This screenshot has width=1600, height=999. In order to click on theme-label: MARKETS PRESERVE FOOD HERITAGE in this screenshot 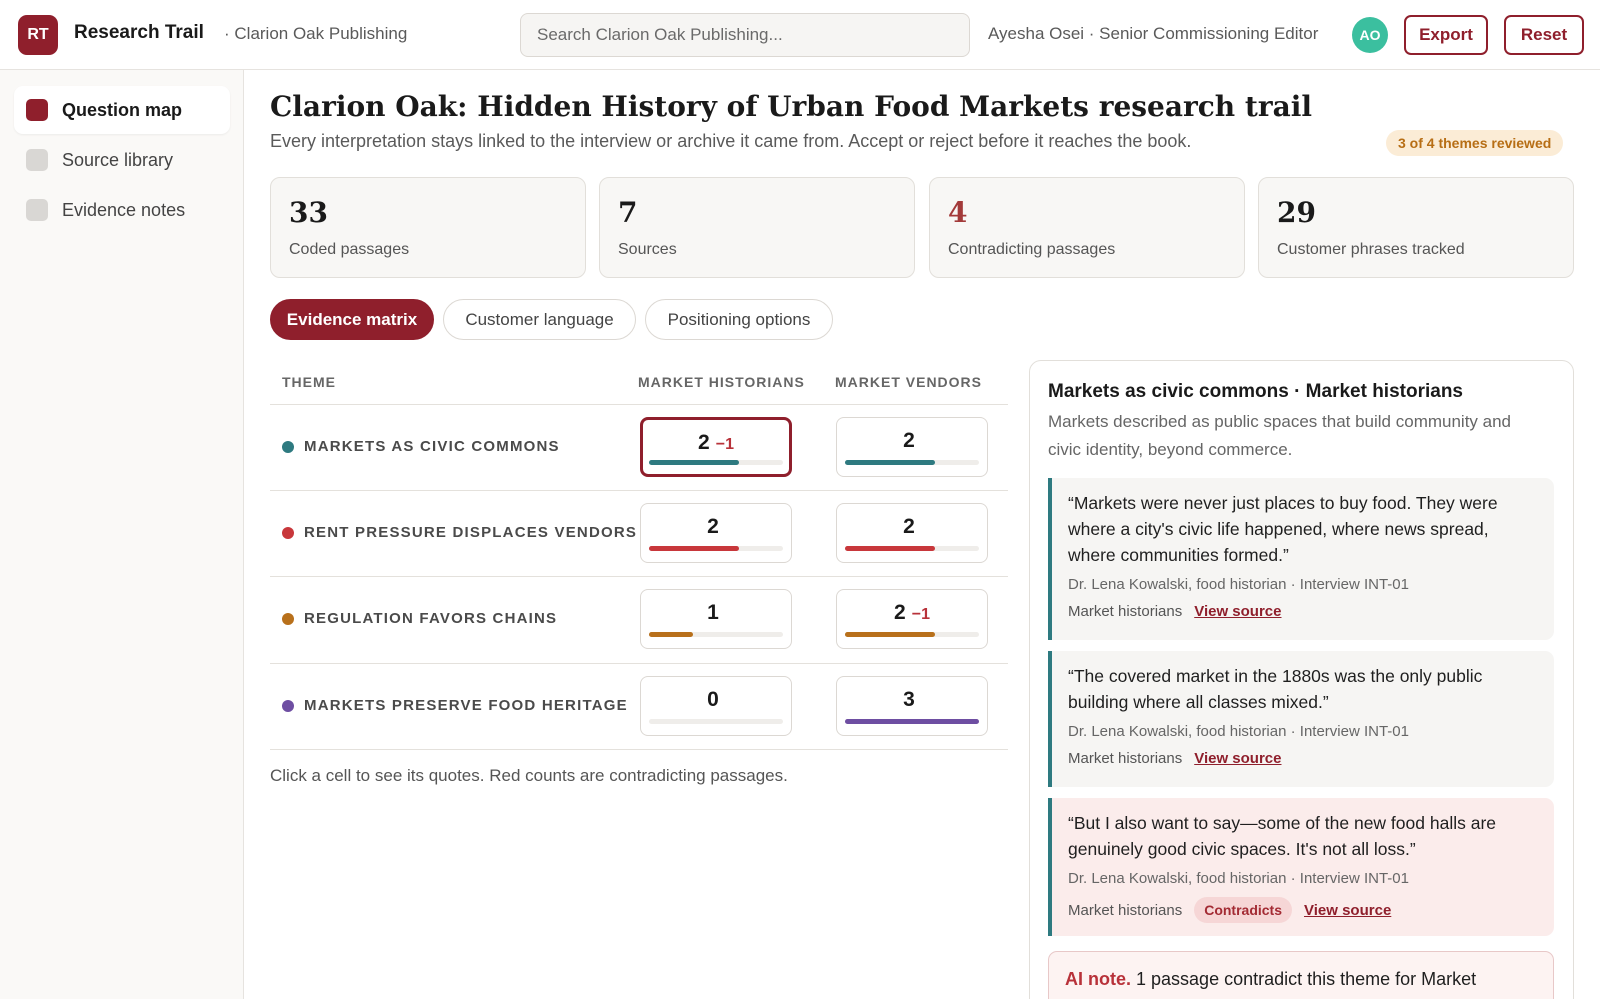, I will do `click(455, 705)`.